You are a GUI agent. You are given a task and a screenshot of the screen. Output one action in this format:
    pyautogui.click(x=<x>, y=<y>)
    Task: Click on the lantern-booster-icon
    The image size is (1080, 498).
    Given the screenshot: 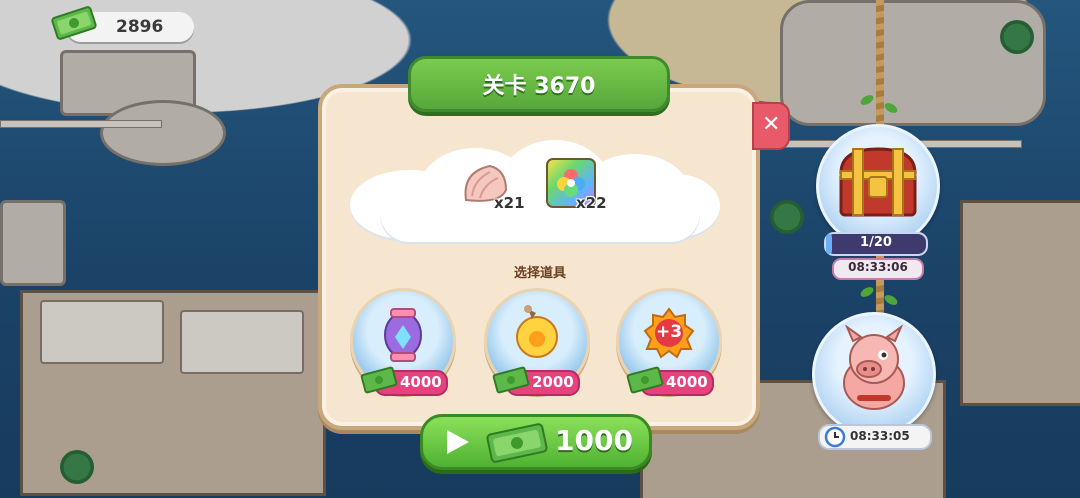 What is the action you would take?
    pyautogui.click(x=403, y=335)
    